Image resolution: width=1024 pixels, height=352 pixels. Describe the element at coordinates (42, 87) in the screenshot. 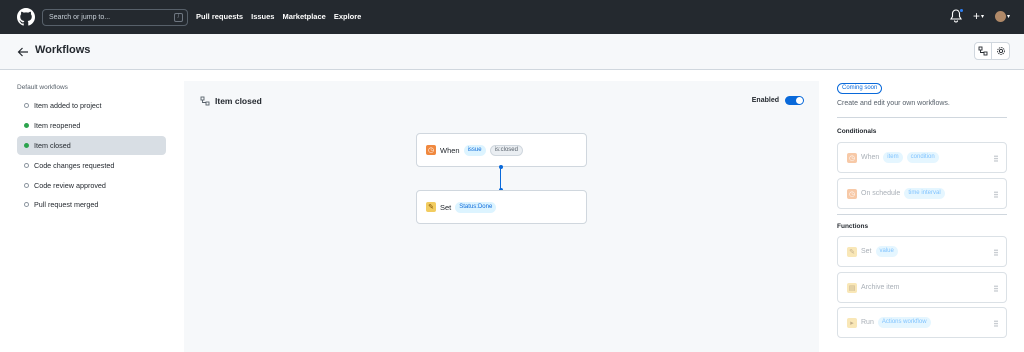

I see `sidebar-heading: Default workflows` at that location.